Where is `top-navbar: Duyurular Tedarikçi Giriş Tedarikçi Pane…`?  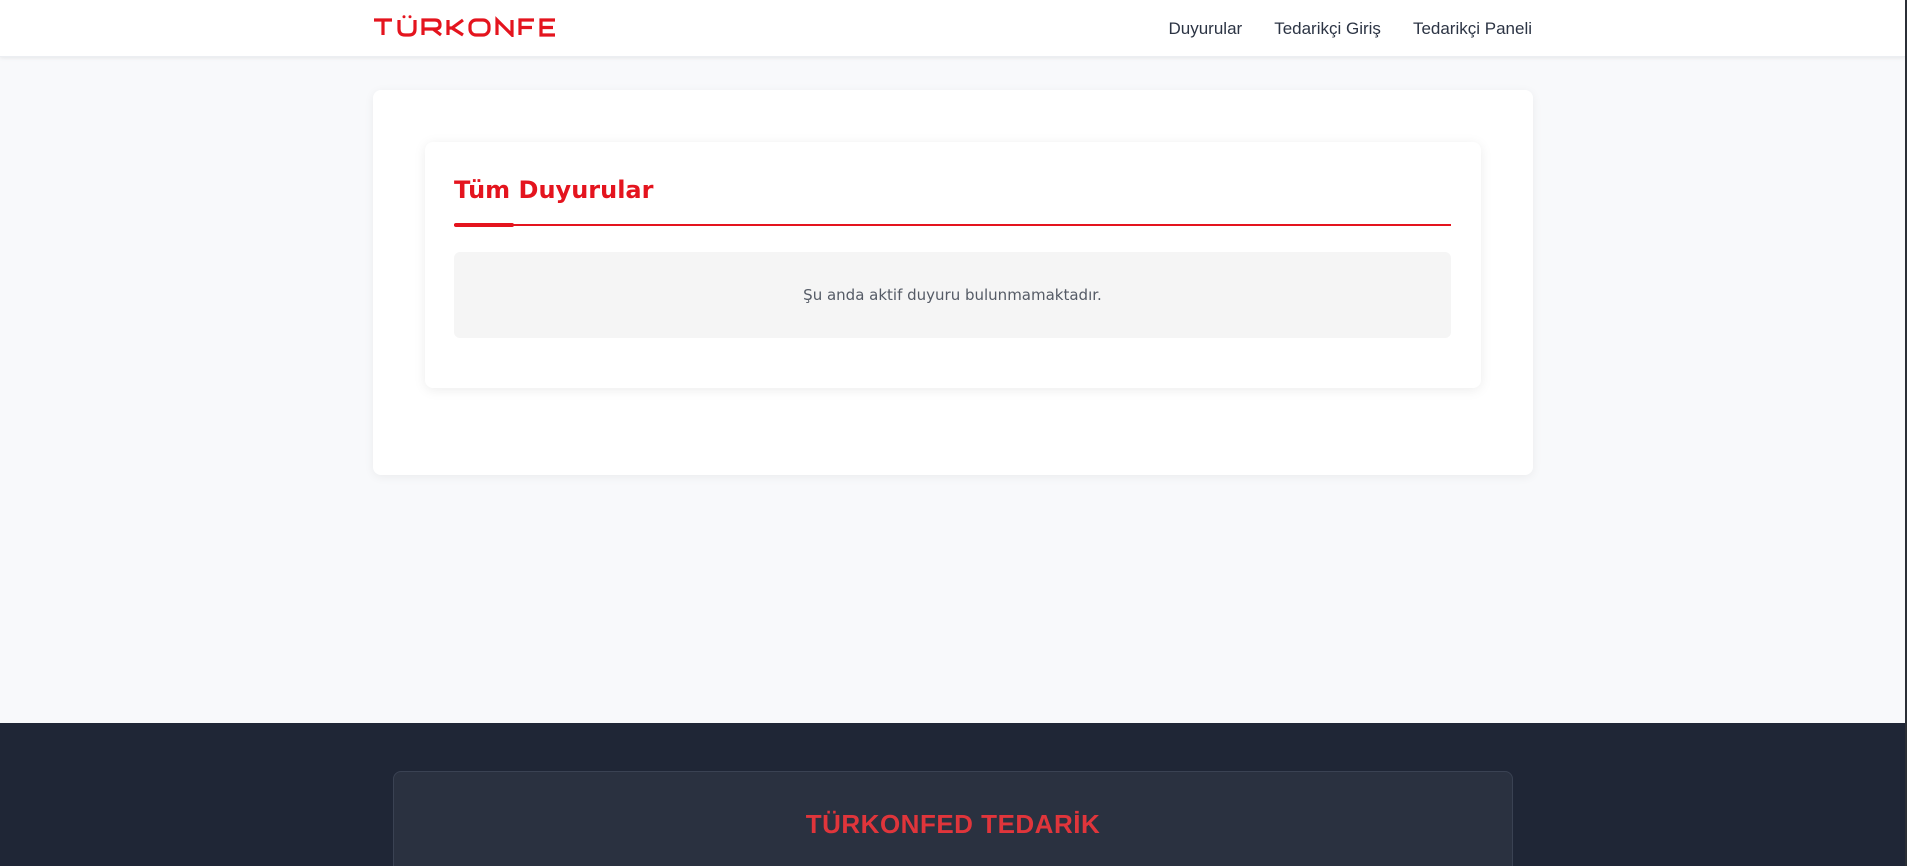 top-navbar: Duyurular Tedarikçi Giriş Tedarikçi Pane… is located at coordinates (952, 28).